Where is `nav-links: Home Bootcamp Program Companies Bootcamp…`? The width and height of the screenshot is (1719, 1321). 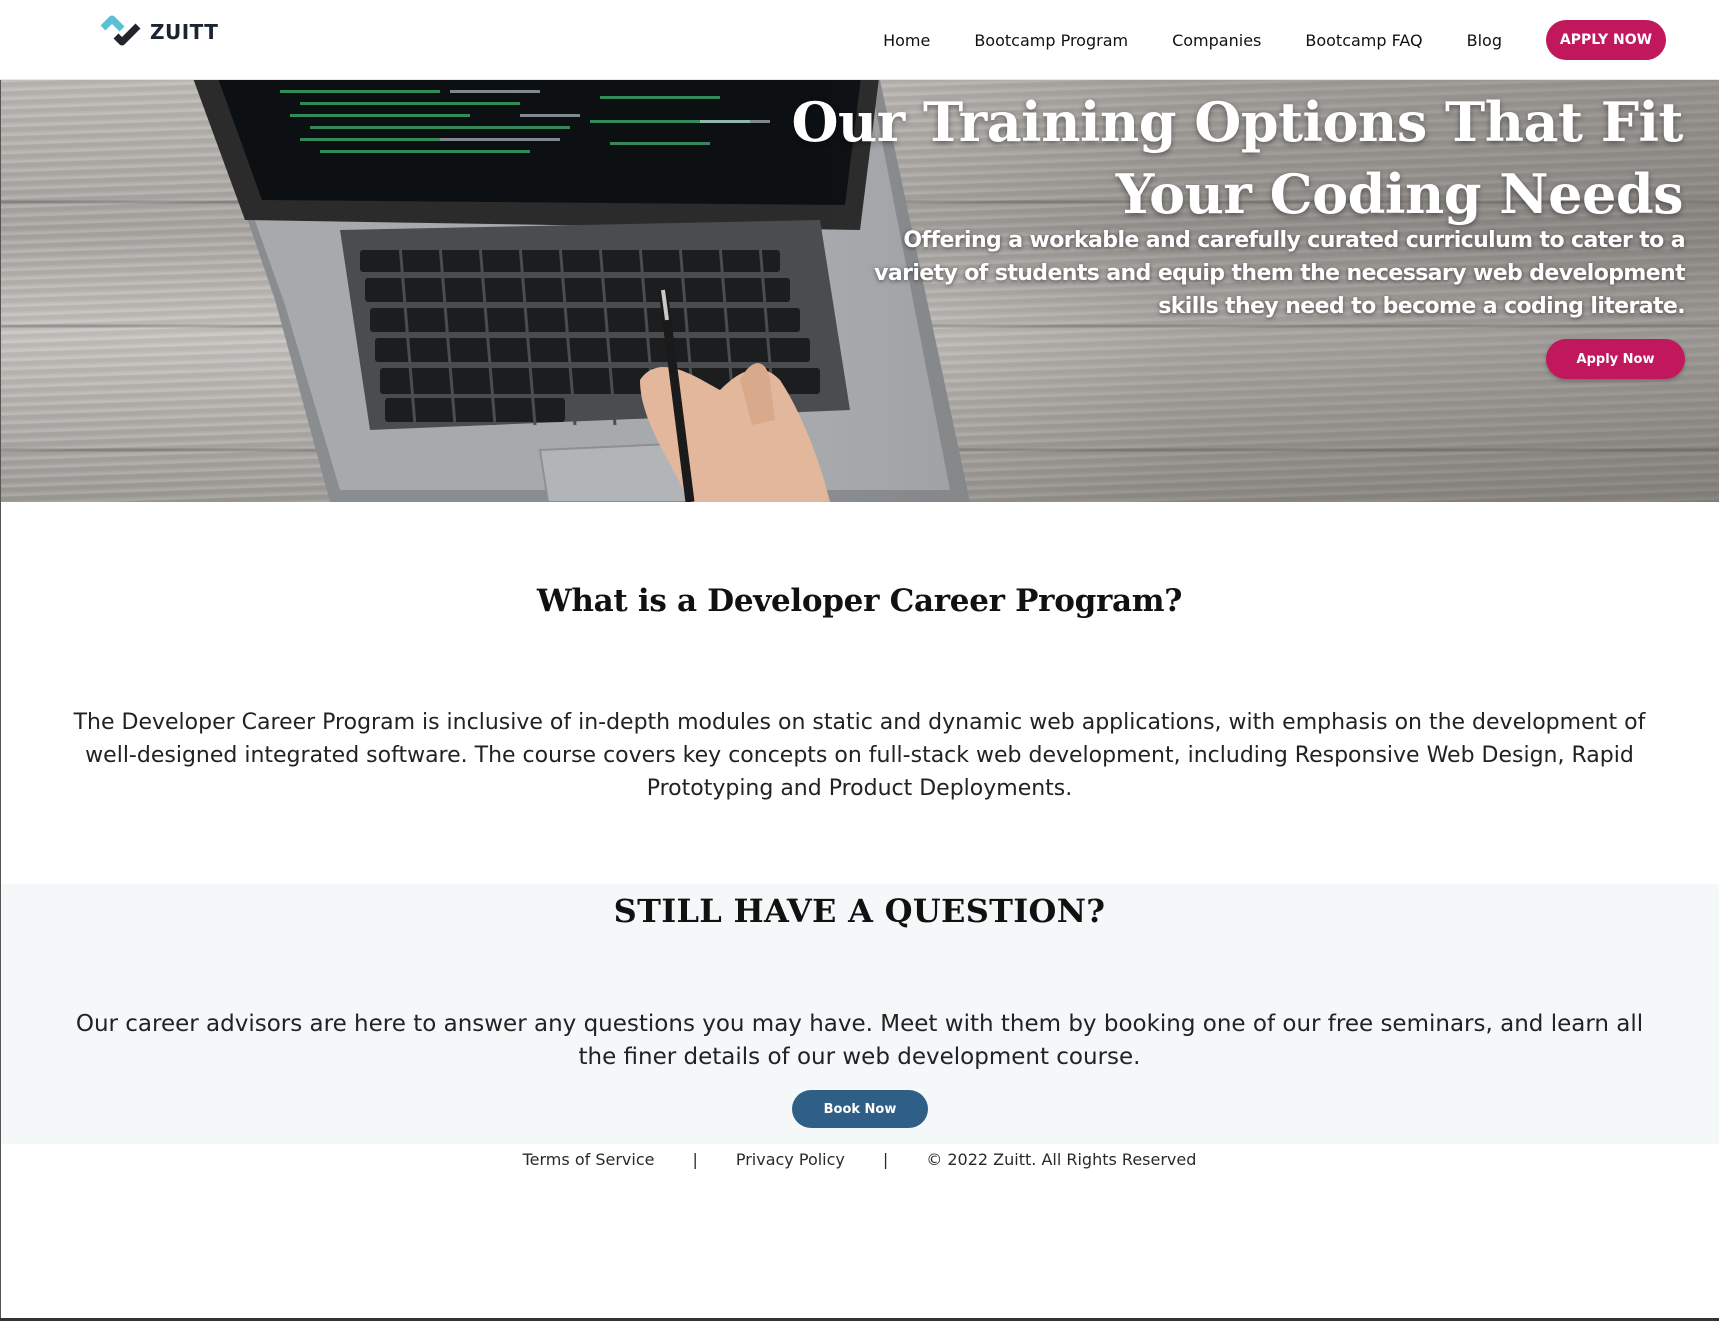 nav-links: Home Bootcamp Program Companies Bootcamp… is located at coordinates (1301, 40).